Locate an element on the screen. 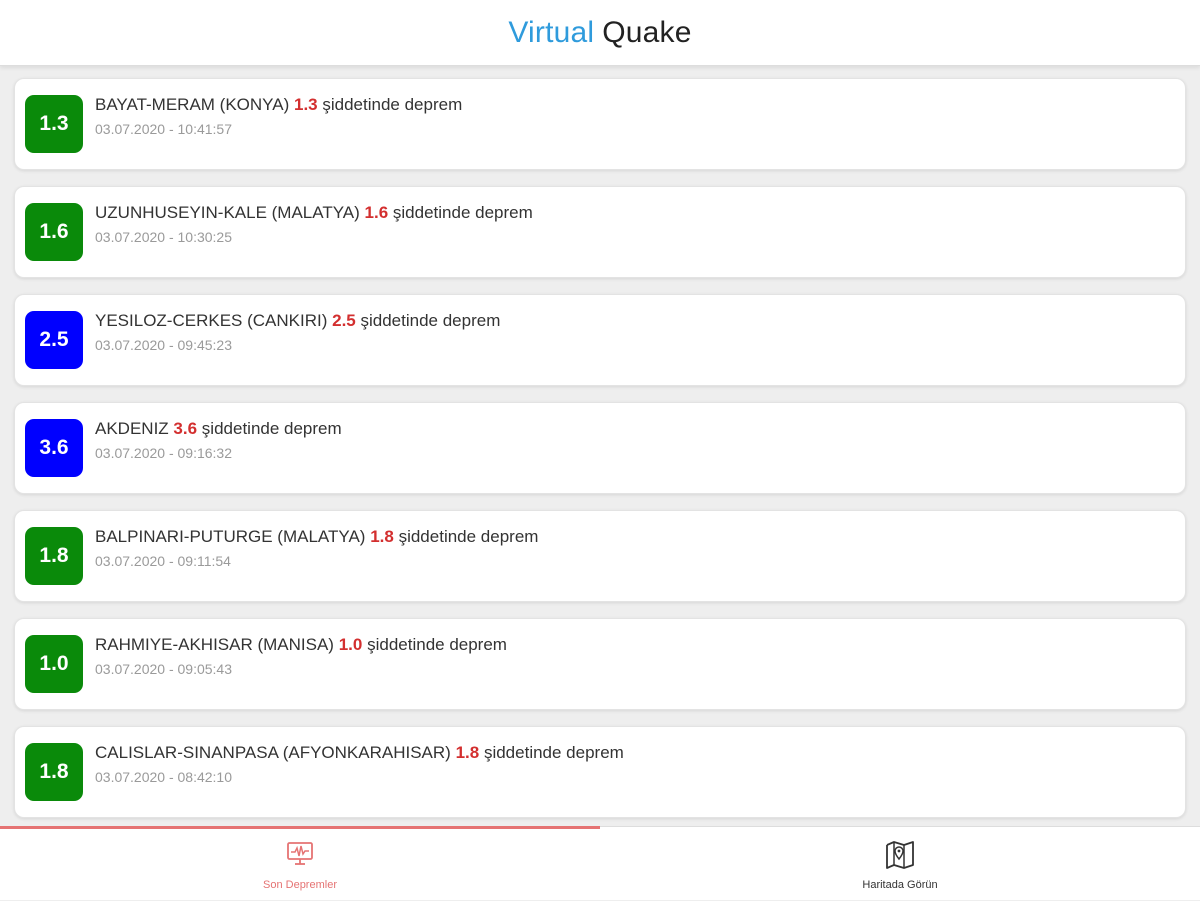 This screenshot has height=901, width=1200. quake-datetime: 03.07.2020 - 08:42:10 is located at coordinates (164, 777).